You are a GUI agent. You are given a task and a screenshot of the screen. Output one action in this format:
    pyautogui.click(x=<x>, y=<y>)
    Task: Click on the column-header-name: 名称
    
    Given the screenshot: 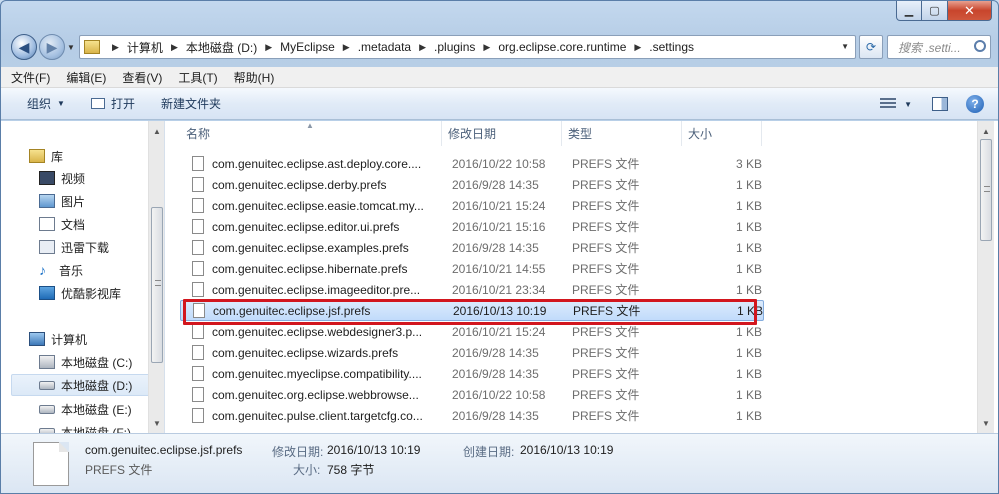 What is the action you would take?
    pyautogui.click(x=304, y=133)
    